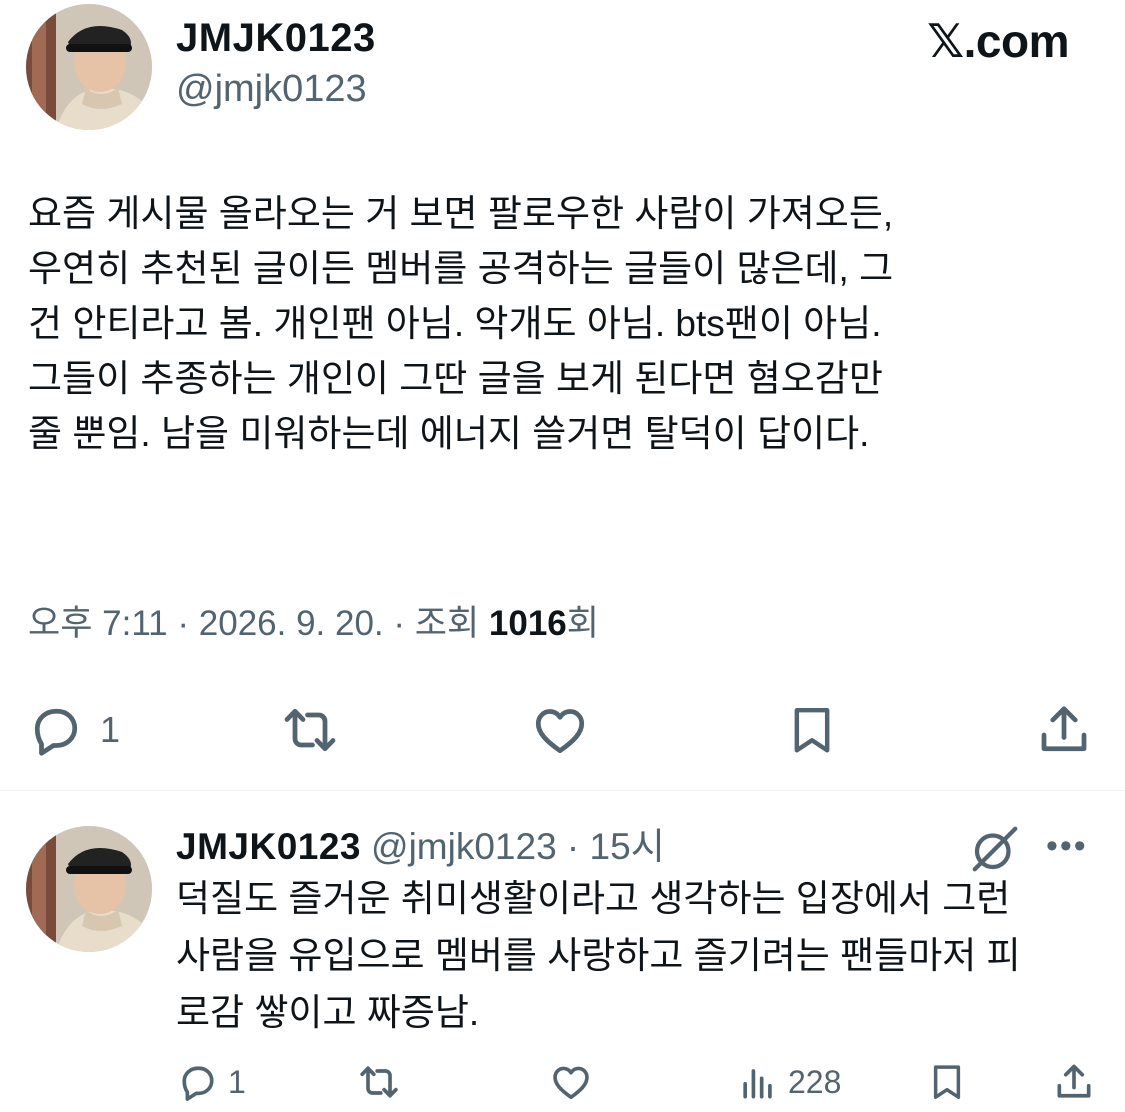 This screenshot has width=1125, height=1112. I want to click on divider, so click(562, 790).